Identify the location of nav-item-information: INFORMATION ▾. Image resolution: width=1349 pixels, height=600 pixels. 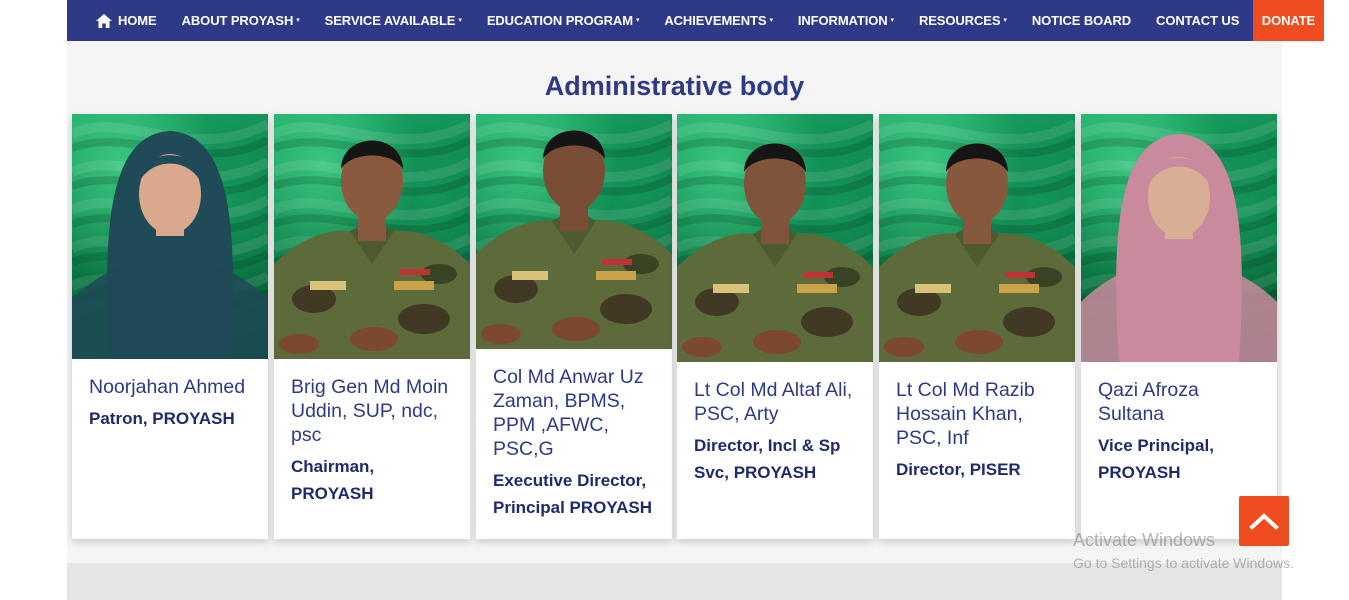
(845, 20).